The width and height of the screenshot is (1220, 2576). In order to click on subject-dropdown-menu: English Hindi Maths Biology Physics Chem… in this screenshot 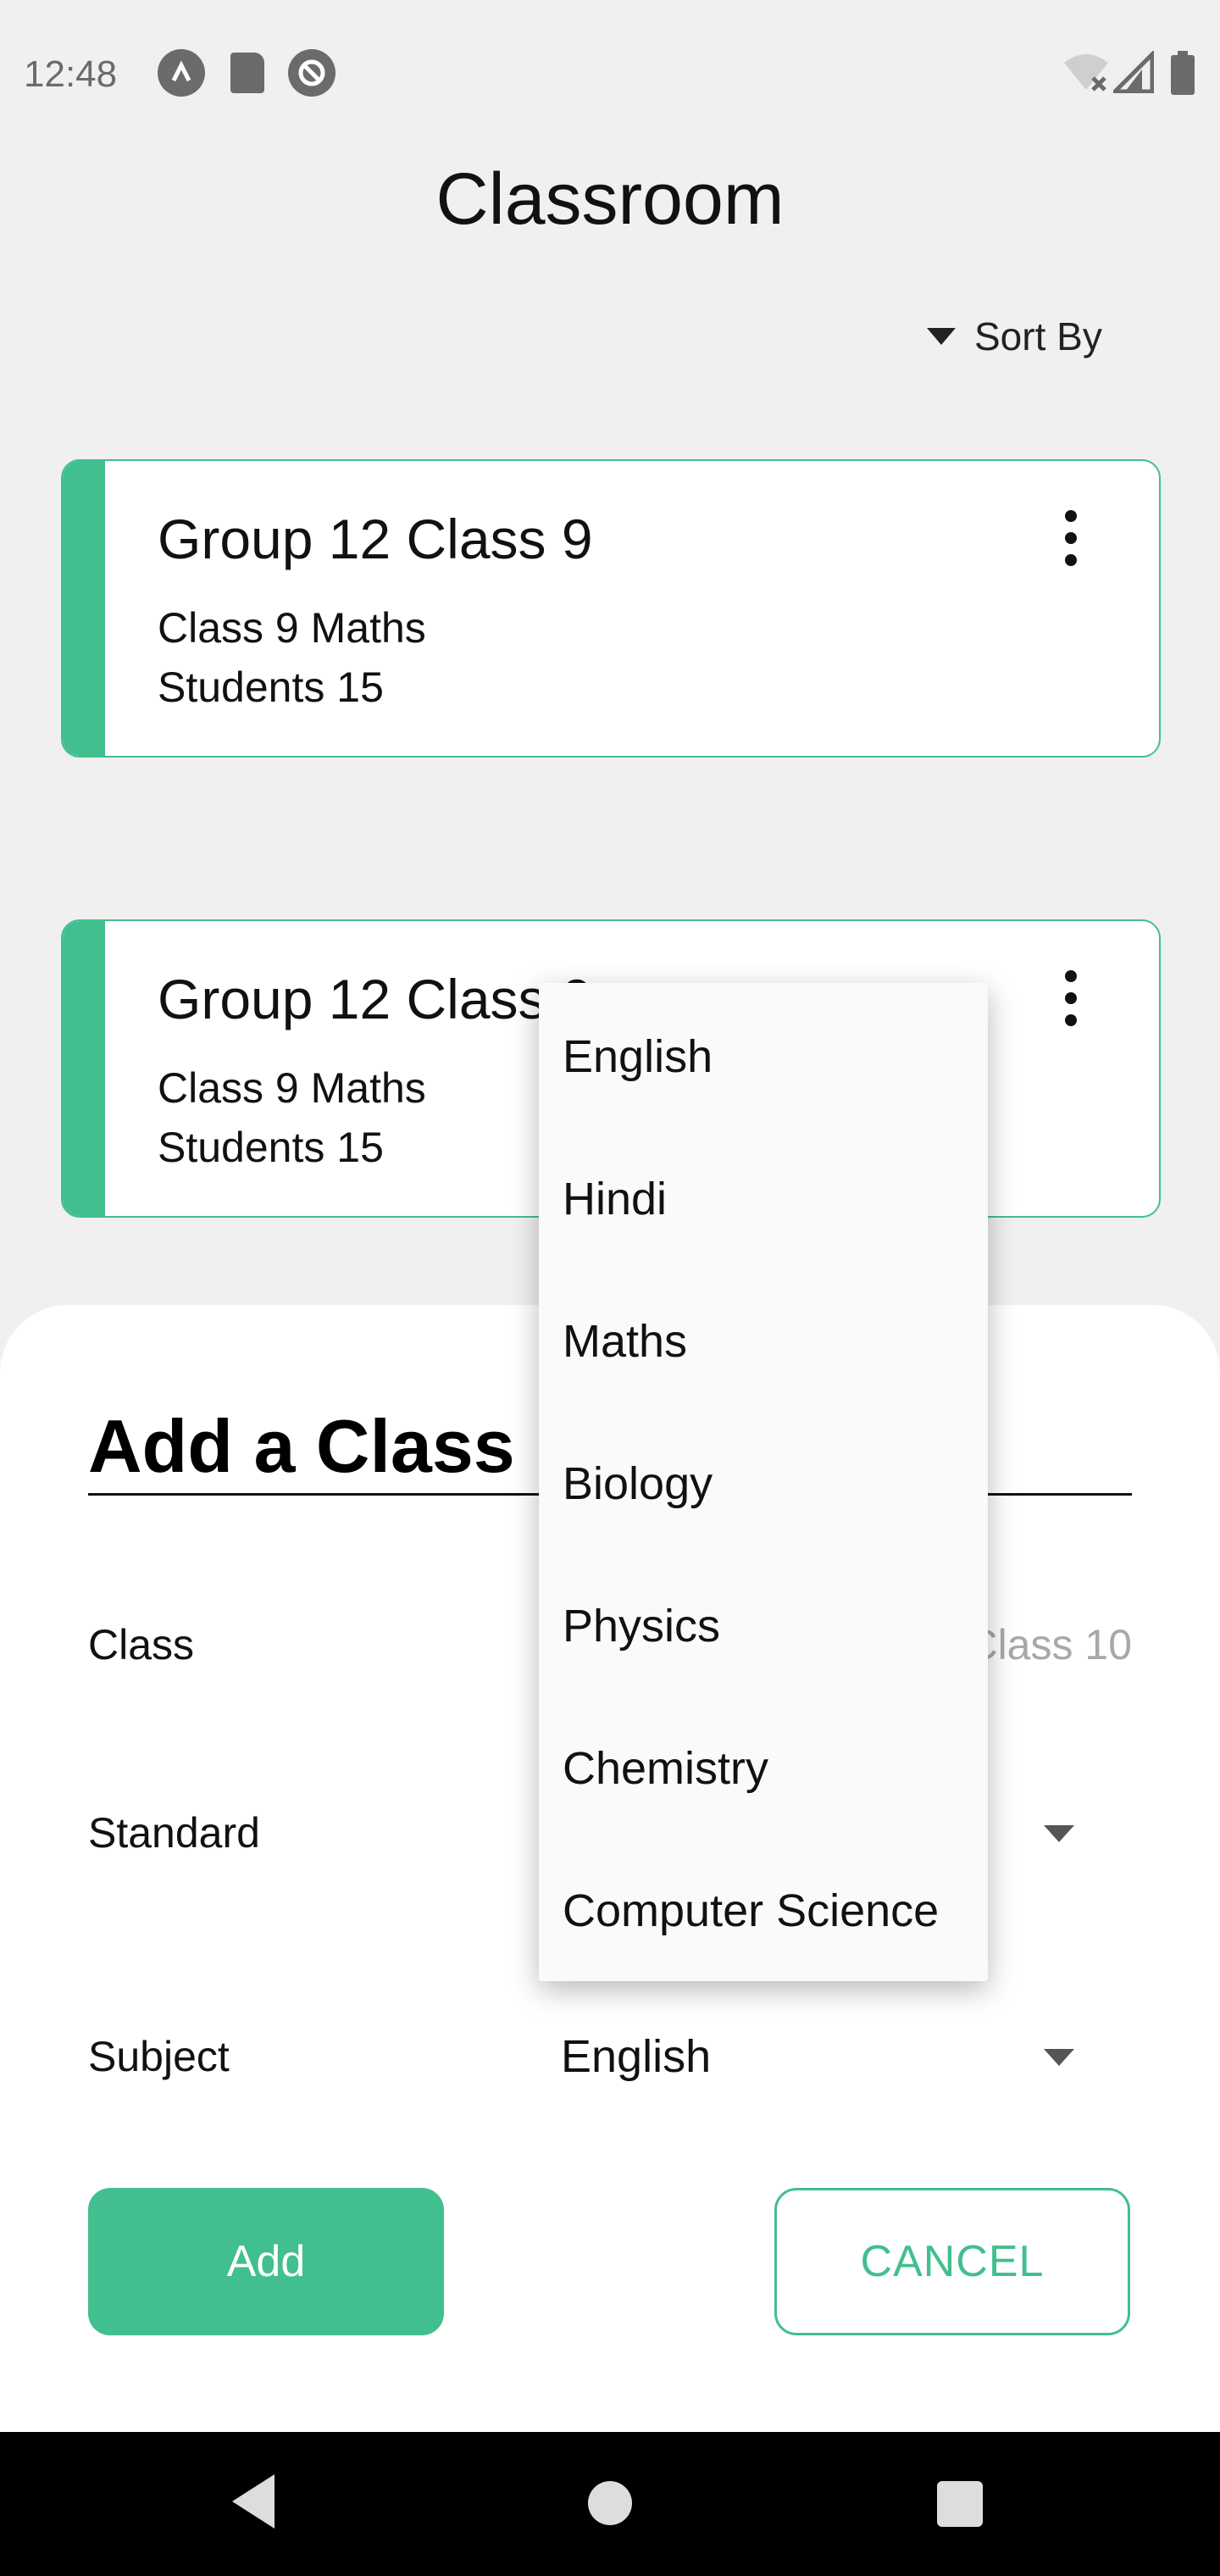, I will do `click(763, 1482)`.